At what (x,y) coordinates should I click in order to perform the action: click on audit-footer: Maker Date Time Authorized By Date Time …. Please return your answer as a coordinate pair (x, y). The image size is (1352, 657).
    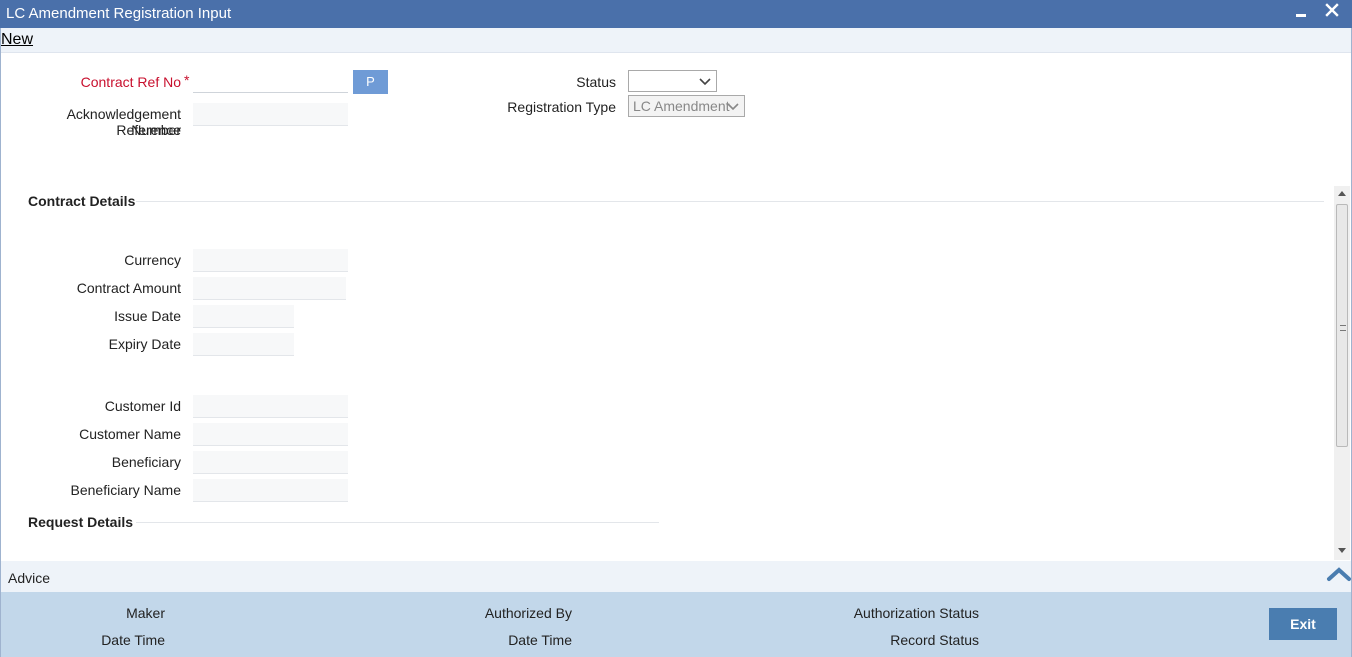
    Looking at the image, I should click on (676, 624).